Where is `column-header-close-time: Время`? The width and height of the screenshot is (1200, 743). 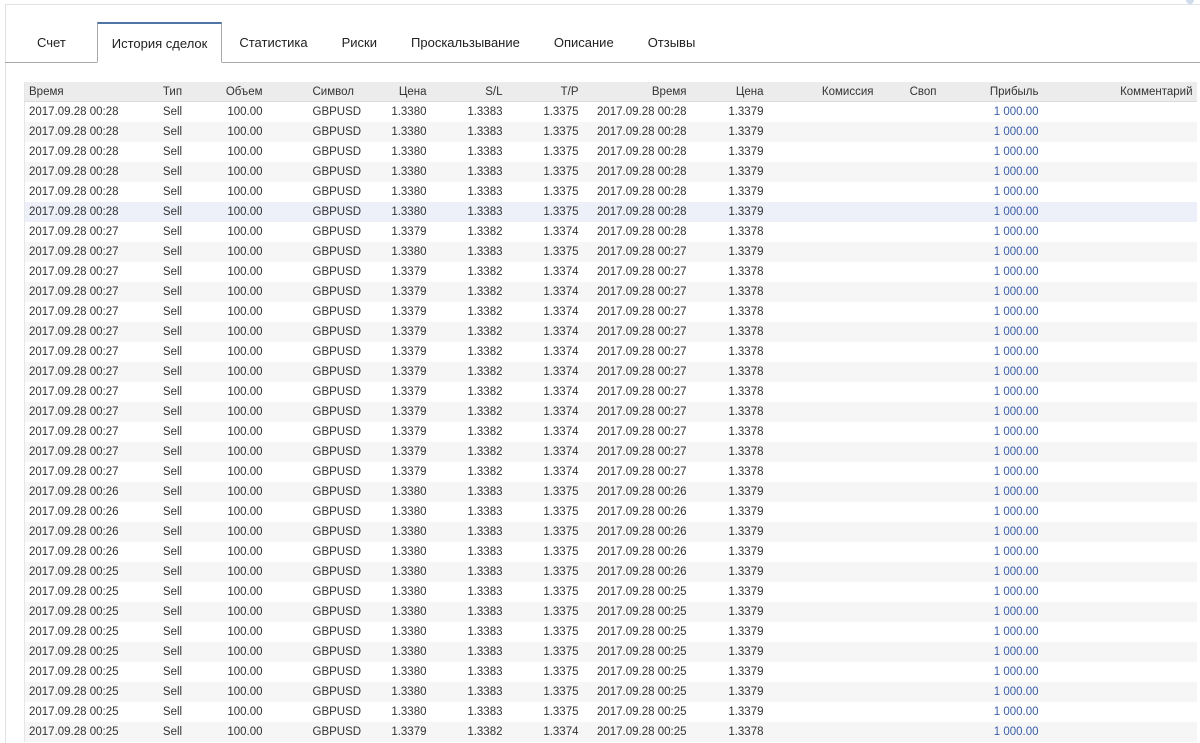 column-header-close-time: Время is located at coordinates (636, 92).